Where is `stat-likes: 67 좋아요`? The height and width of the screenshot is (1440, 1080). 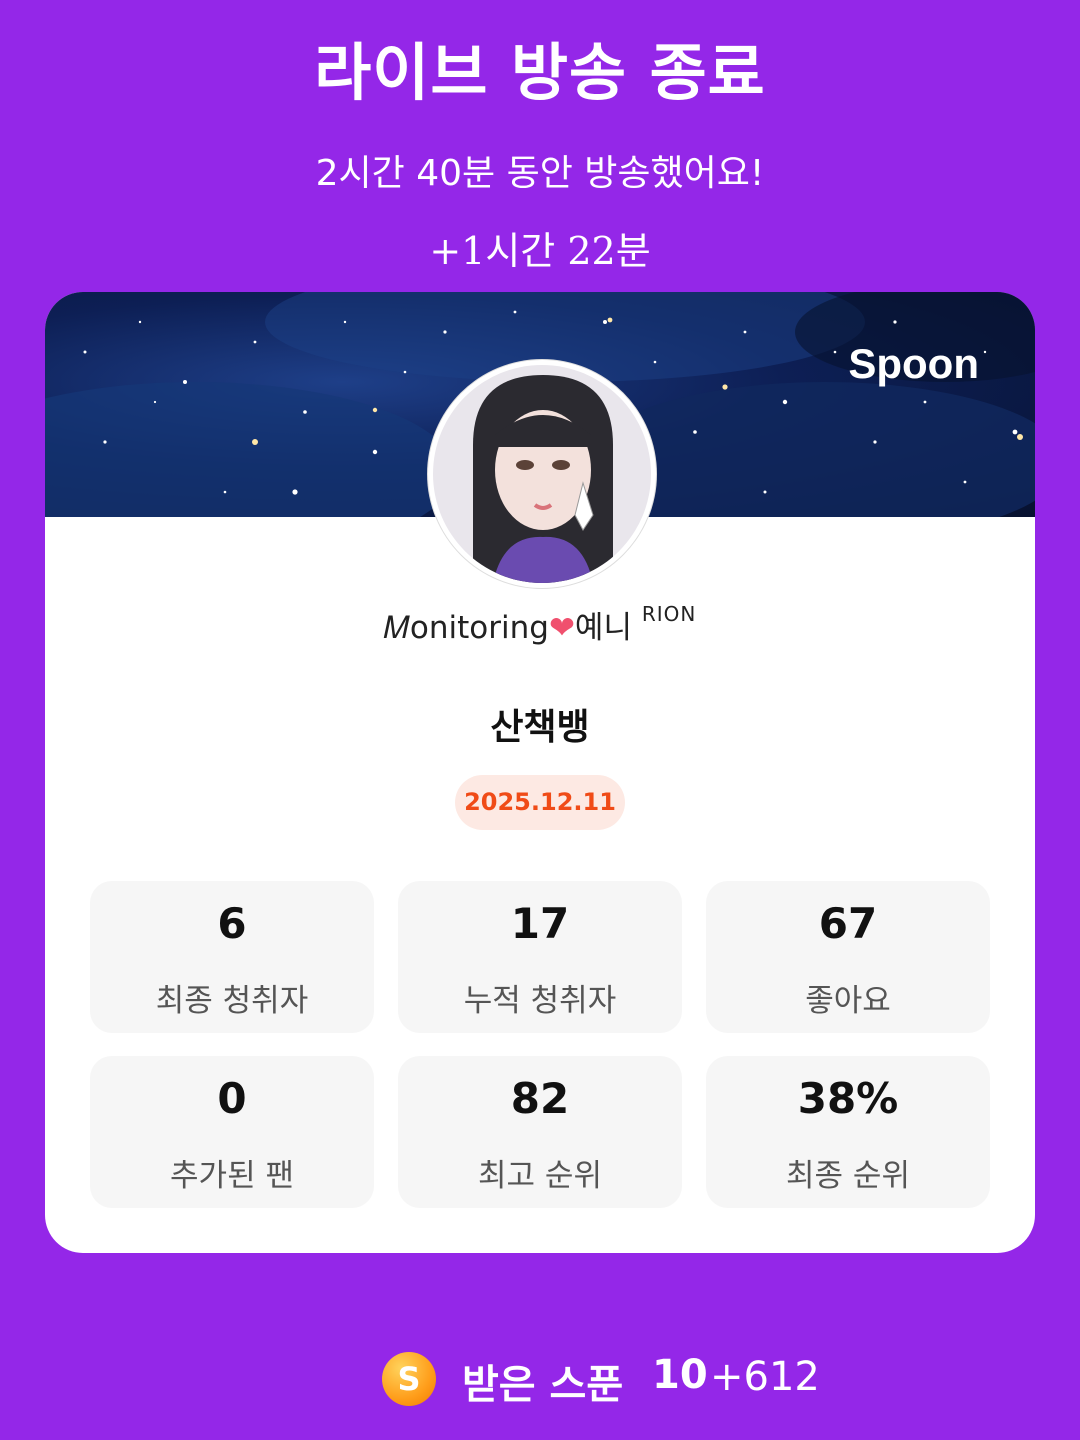 stat-likes: 67 좋아요 is located at coordinates (848, 957).